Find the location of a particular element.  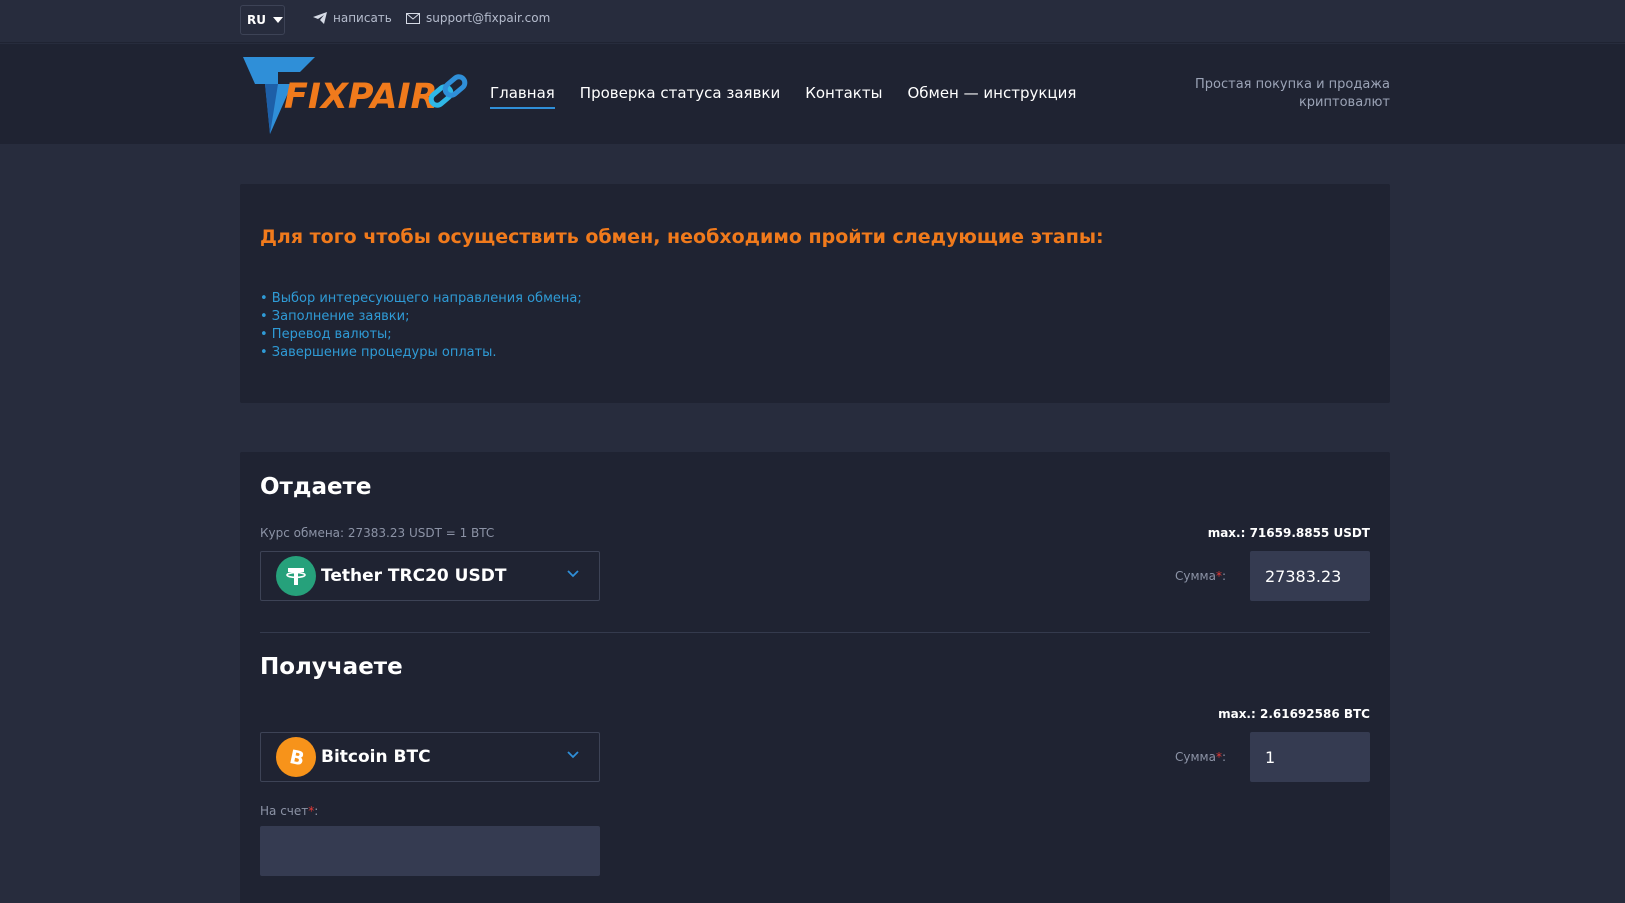

mail-icon is located at coordinates (413, 18).